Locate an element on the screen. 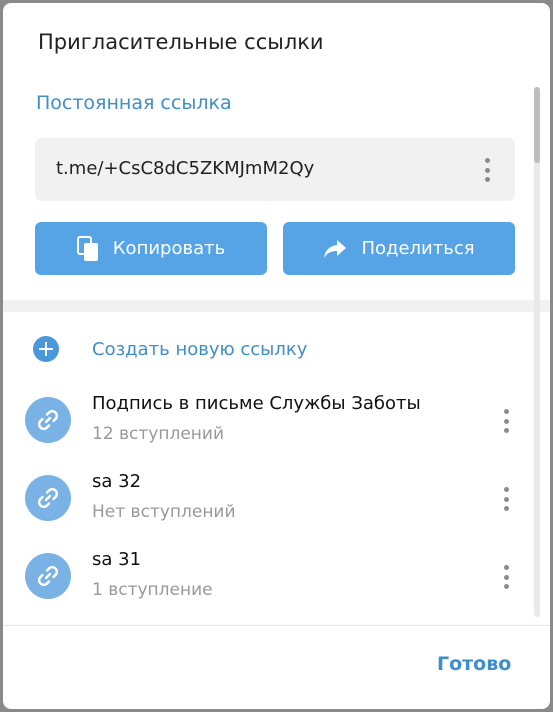 Image resolution: width=553 pixels, height=712 pixels. permanent-link-title: Постоянная ссылка is located at coordinates (134, 103).